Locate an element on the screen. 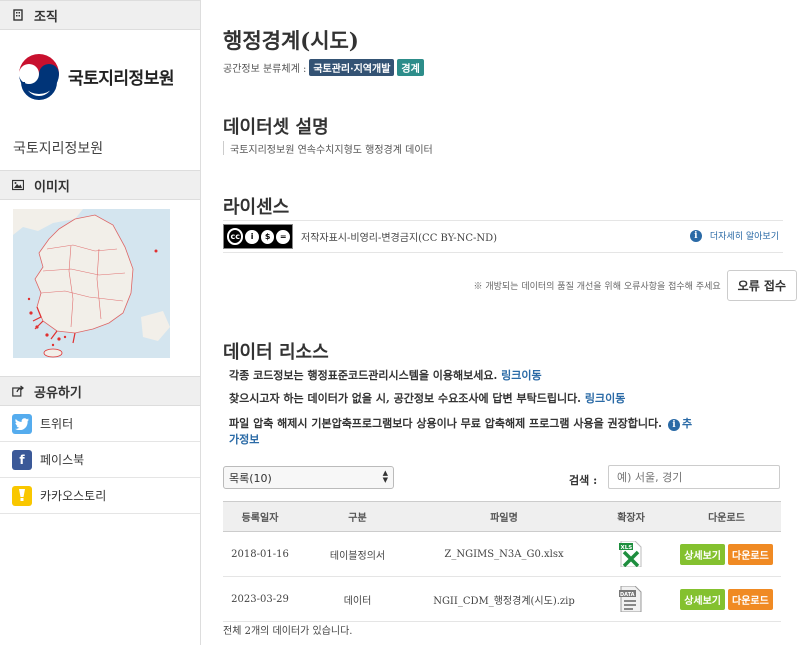 The image size is (800, 645). license-more-label: 더자세히 알아보기 is located at coordinates (744, 237).